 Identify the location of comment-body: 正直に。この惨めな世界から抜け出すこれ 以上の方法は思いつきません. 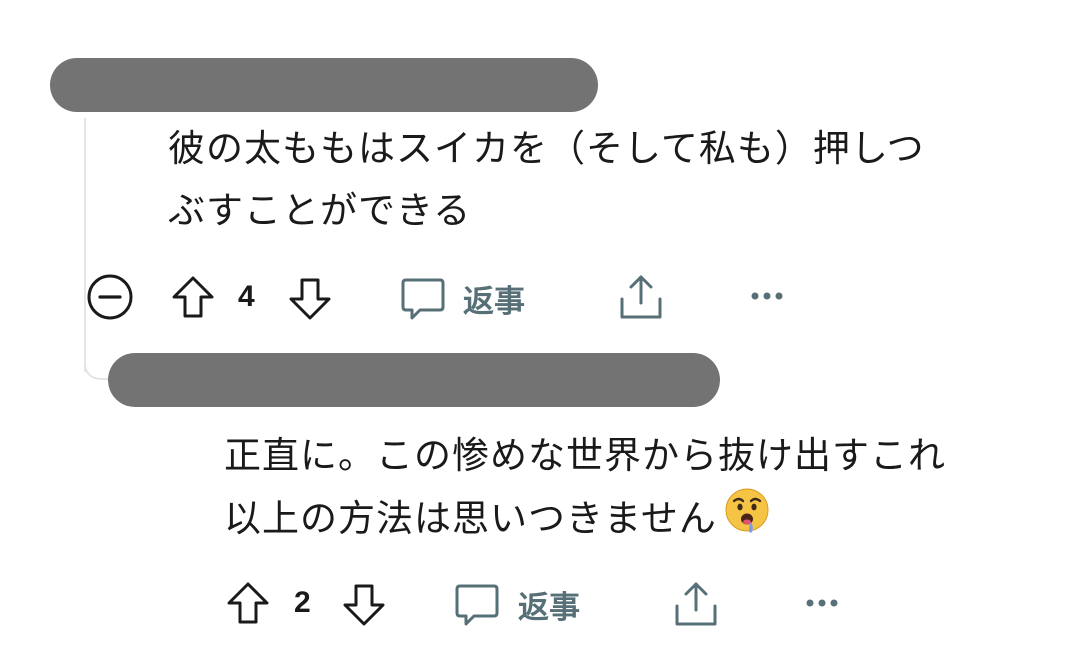
(585, 489).